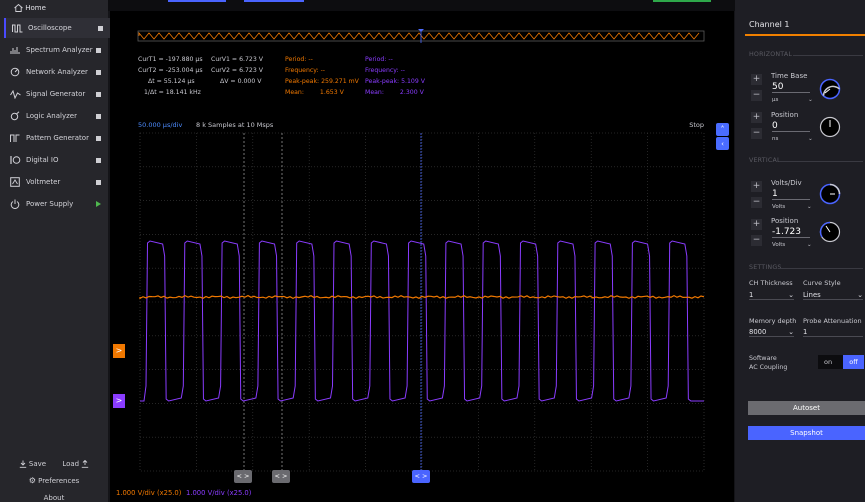 This screenshot has height=502, width=865. Describe the element at coordinates (296, 59) in the screenshot. I see `measure-label: Period:` at that location.